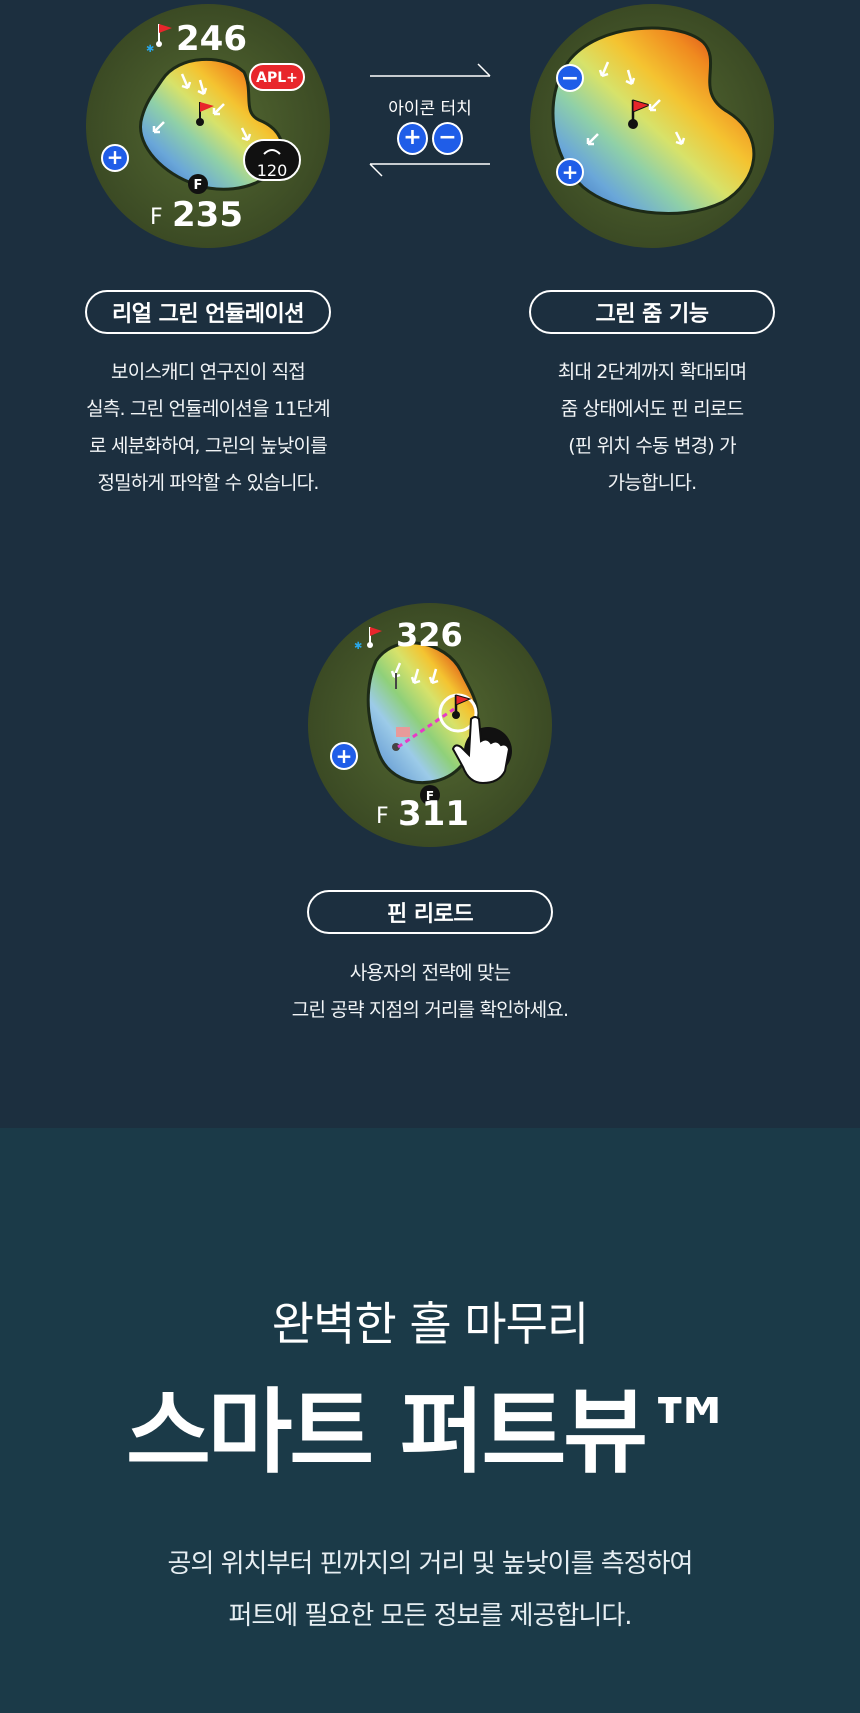 The image size is (860, 1713). I want to click on feature-title-zoom: 그린 줌 기능, so click(652, 312).